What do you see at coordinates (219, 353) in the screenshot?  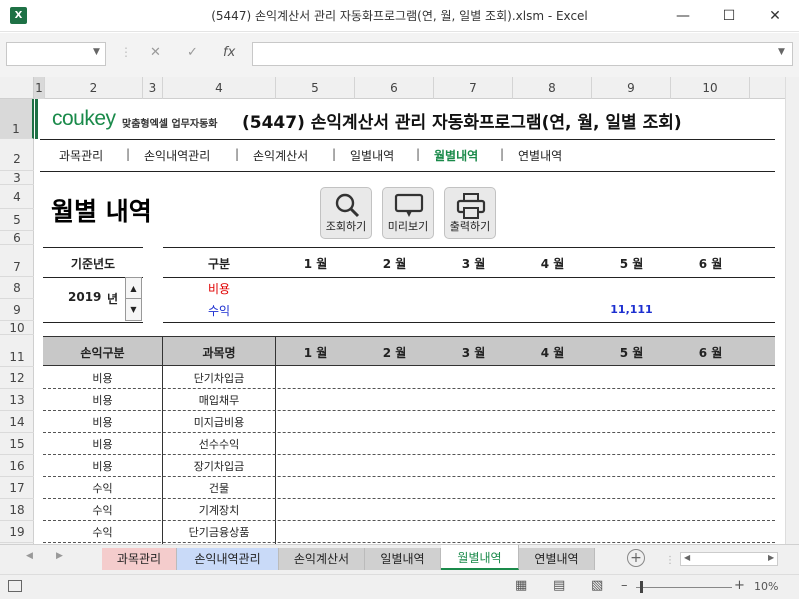 I see `detail-header-account: 과목명` at bounding box center [219, 353].